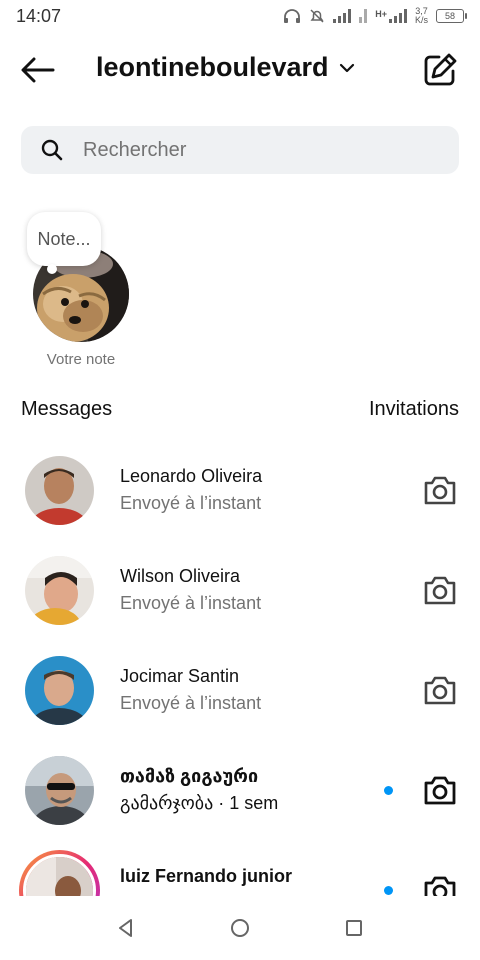 Image resolution: width=480 pixels, height=960 pixels. I want to click on thread-name: Wilson Oliveira, so click(180, 576).